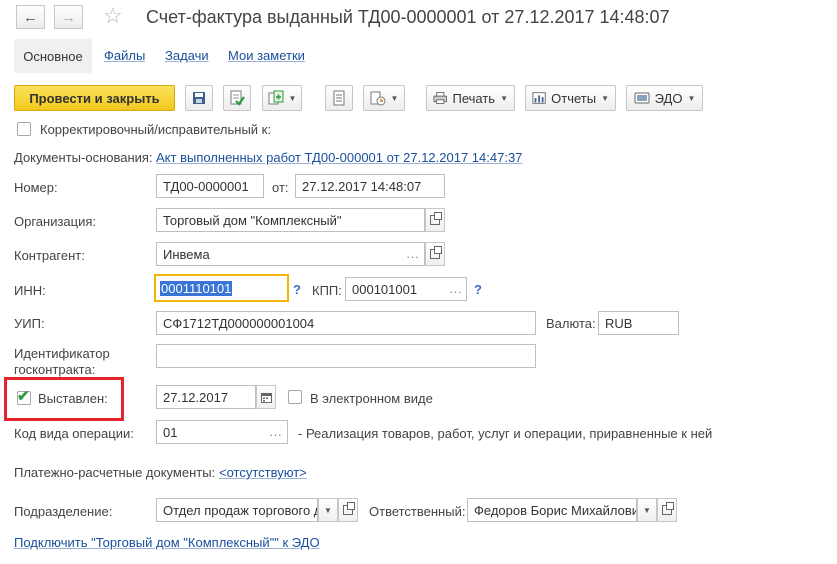 The width and height of the screenshot is (837, 564). I want to click on tab-main-label: Основное, so click(53, 56).